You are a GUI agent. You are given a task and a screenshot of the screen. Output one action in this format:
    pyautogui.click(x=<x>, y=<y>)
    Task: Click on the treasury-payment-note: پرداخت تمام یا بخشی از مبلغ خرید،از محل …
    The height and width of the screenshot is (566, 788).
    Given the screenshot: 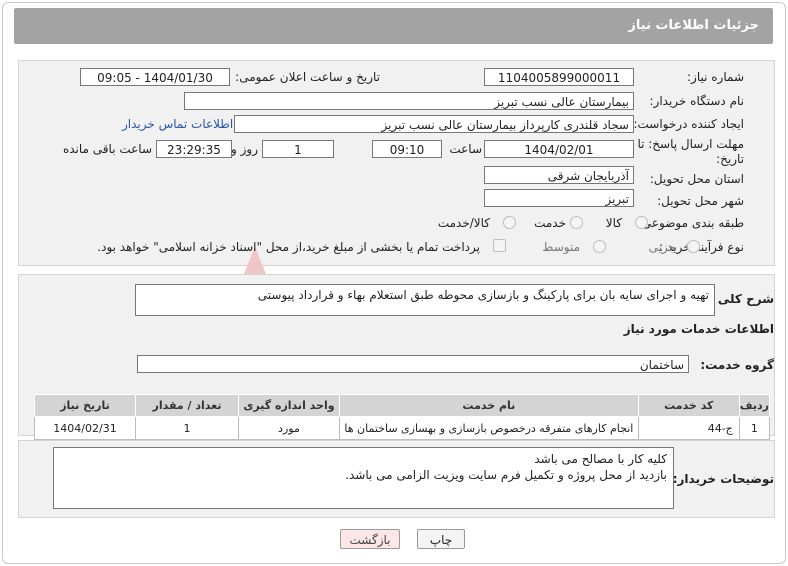 What is the action you would take?
    pyautogui.click(x=288, y=247)
    